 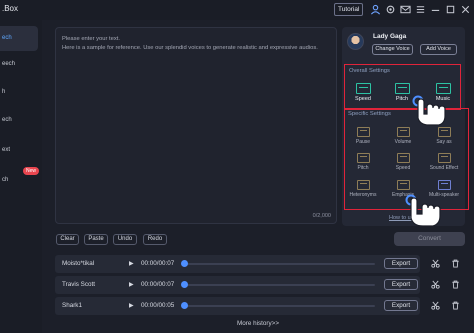 What do you see at coordinates (321, 216) in the screenshot?
I see `character-count: 0/2,000` at bounding box center [321, 216].